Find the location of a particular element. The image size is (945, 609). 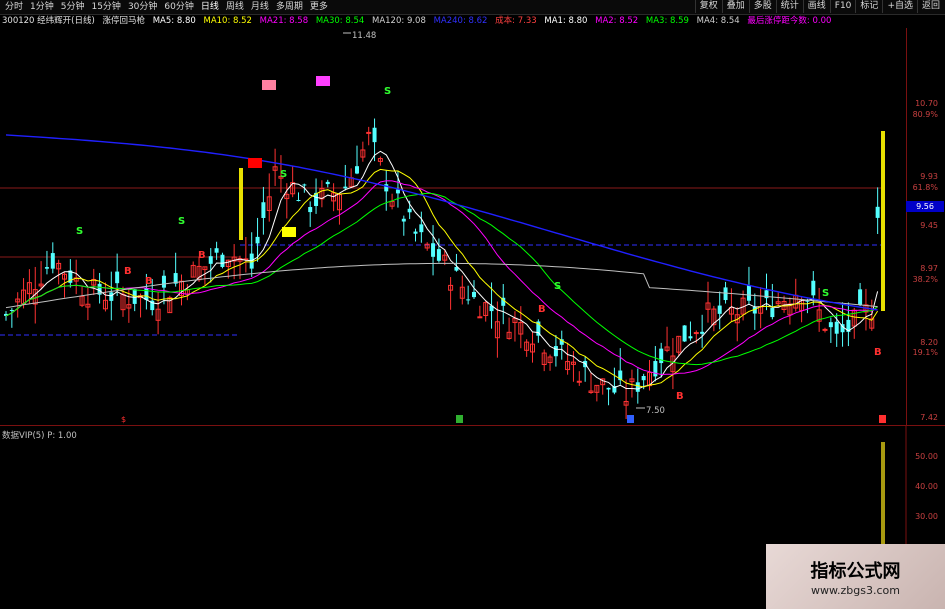

period-tabs: 分时 1分钟 5分钟 15分钟 30分钟 60分钟 日线 周线 月线 多周期 更多 is located at coordinates (166, 7).